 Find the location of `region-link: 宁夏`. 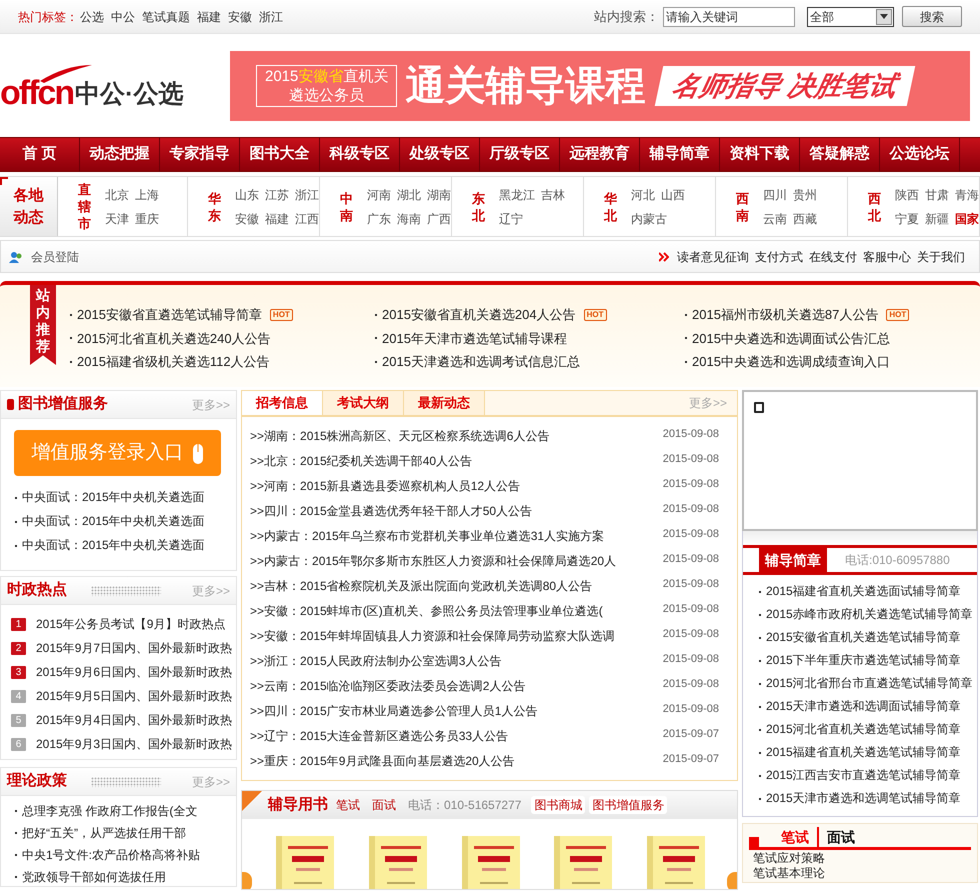

region-link: 宁夏 is located at coordinates (907, 219).